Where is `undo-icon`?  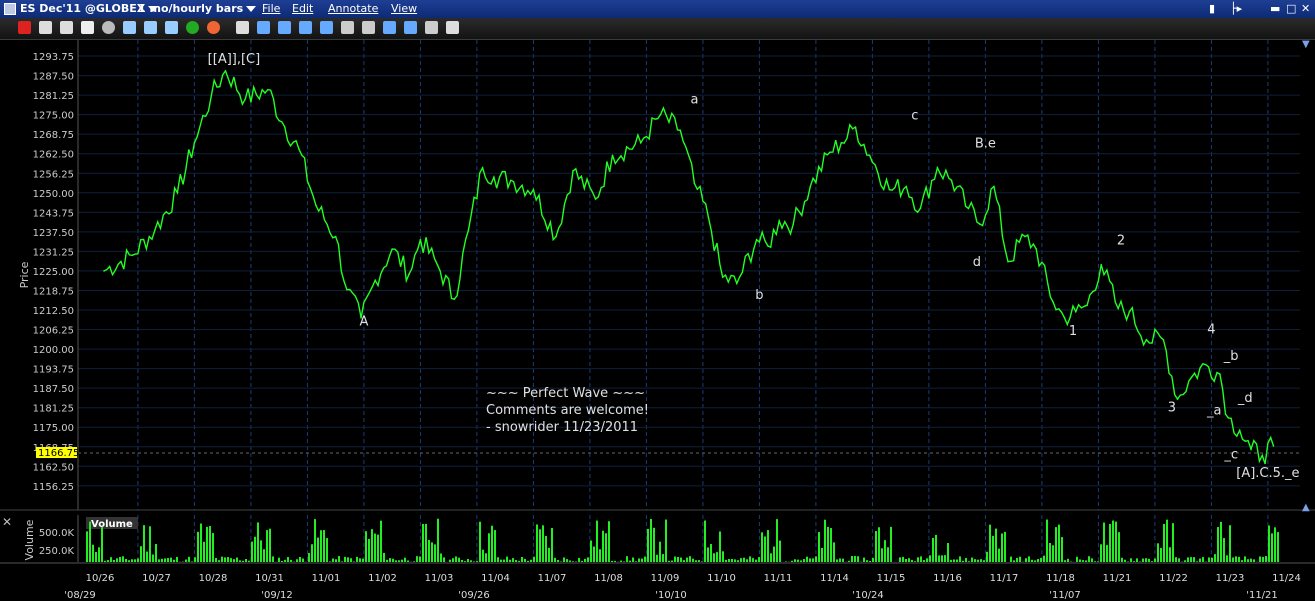 undo-icon is located at coordinates (305, 27).